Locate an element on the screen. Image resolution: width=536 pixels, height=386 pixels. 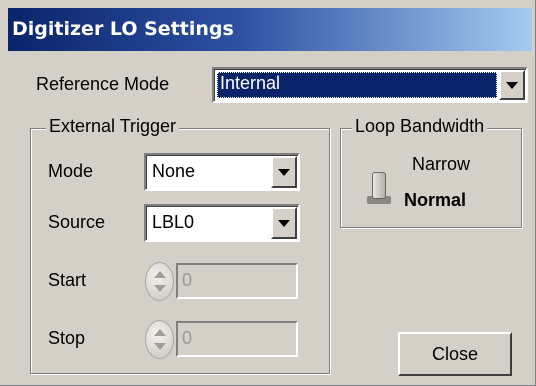
mode-select: None is located at coordinates (222, 172).